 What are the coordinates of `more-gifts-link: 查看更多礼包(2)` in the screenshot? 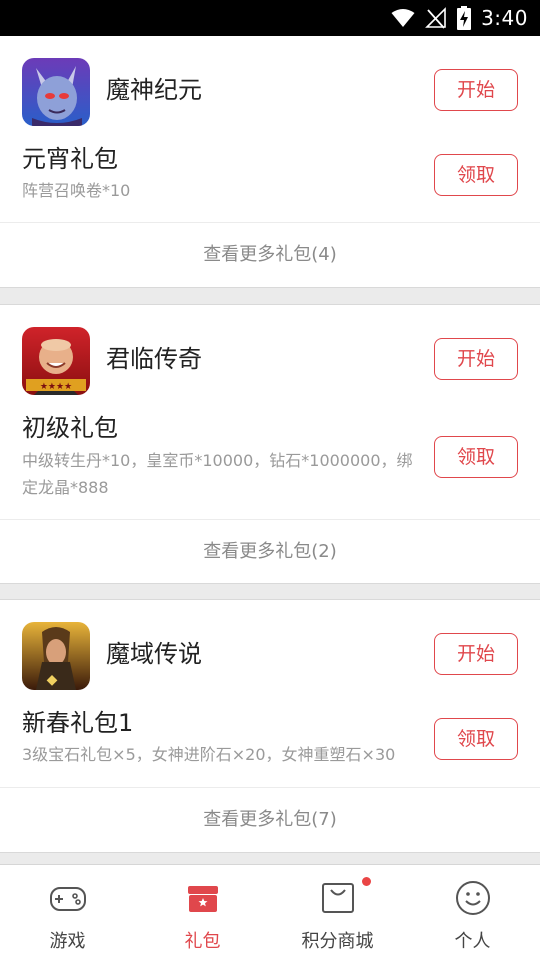 It's located at (270, 551).